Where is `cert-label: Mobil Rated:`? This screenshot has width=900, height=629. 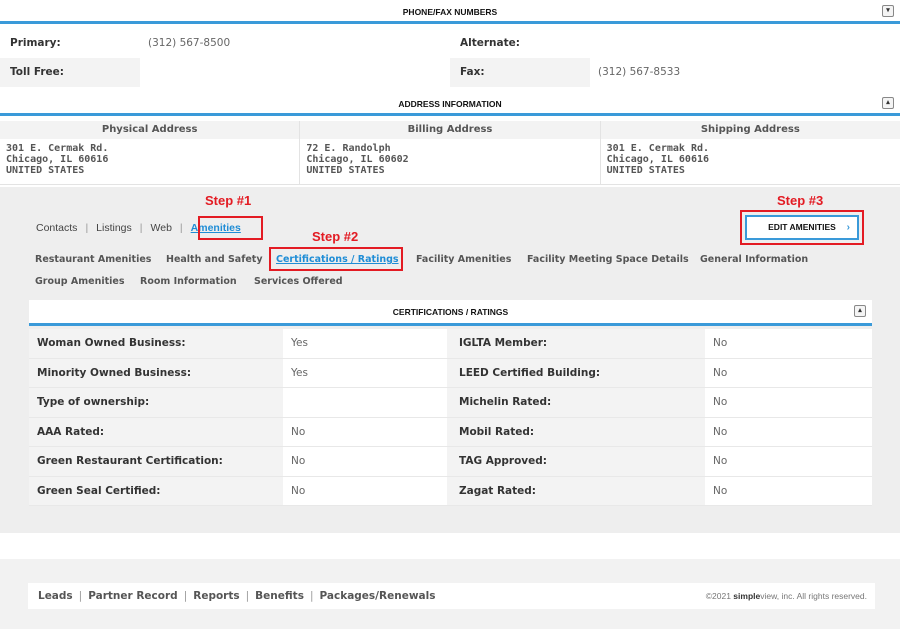 cert-label: Mobil Rated: is located at coordinates (576, 432).